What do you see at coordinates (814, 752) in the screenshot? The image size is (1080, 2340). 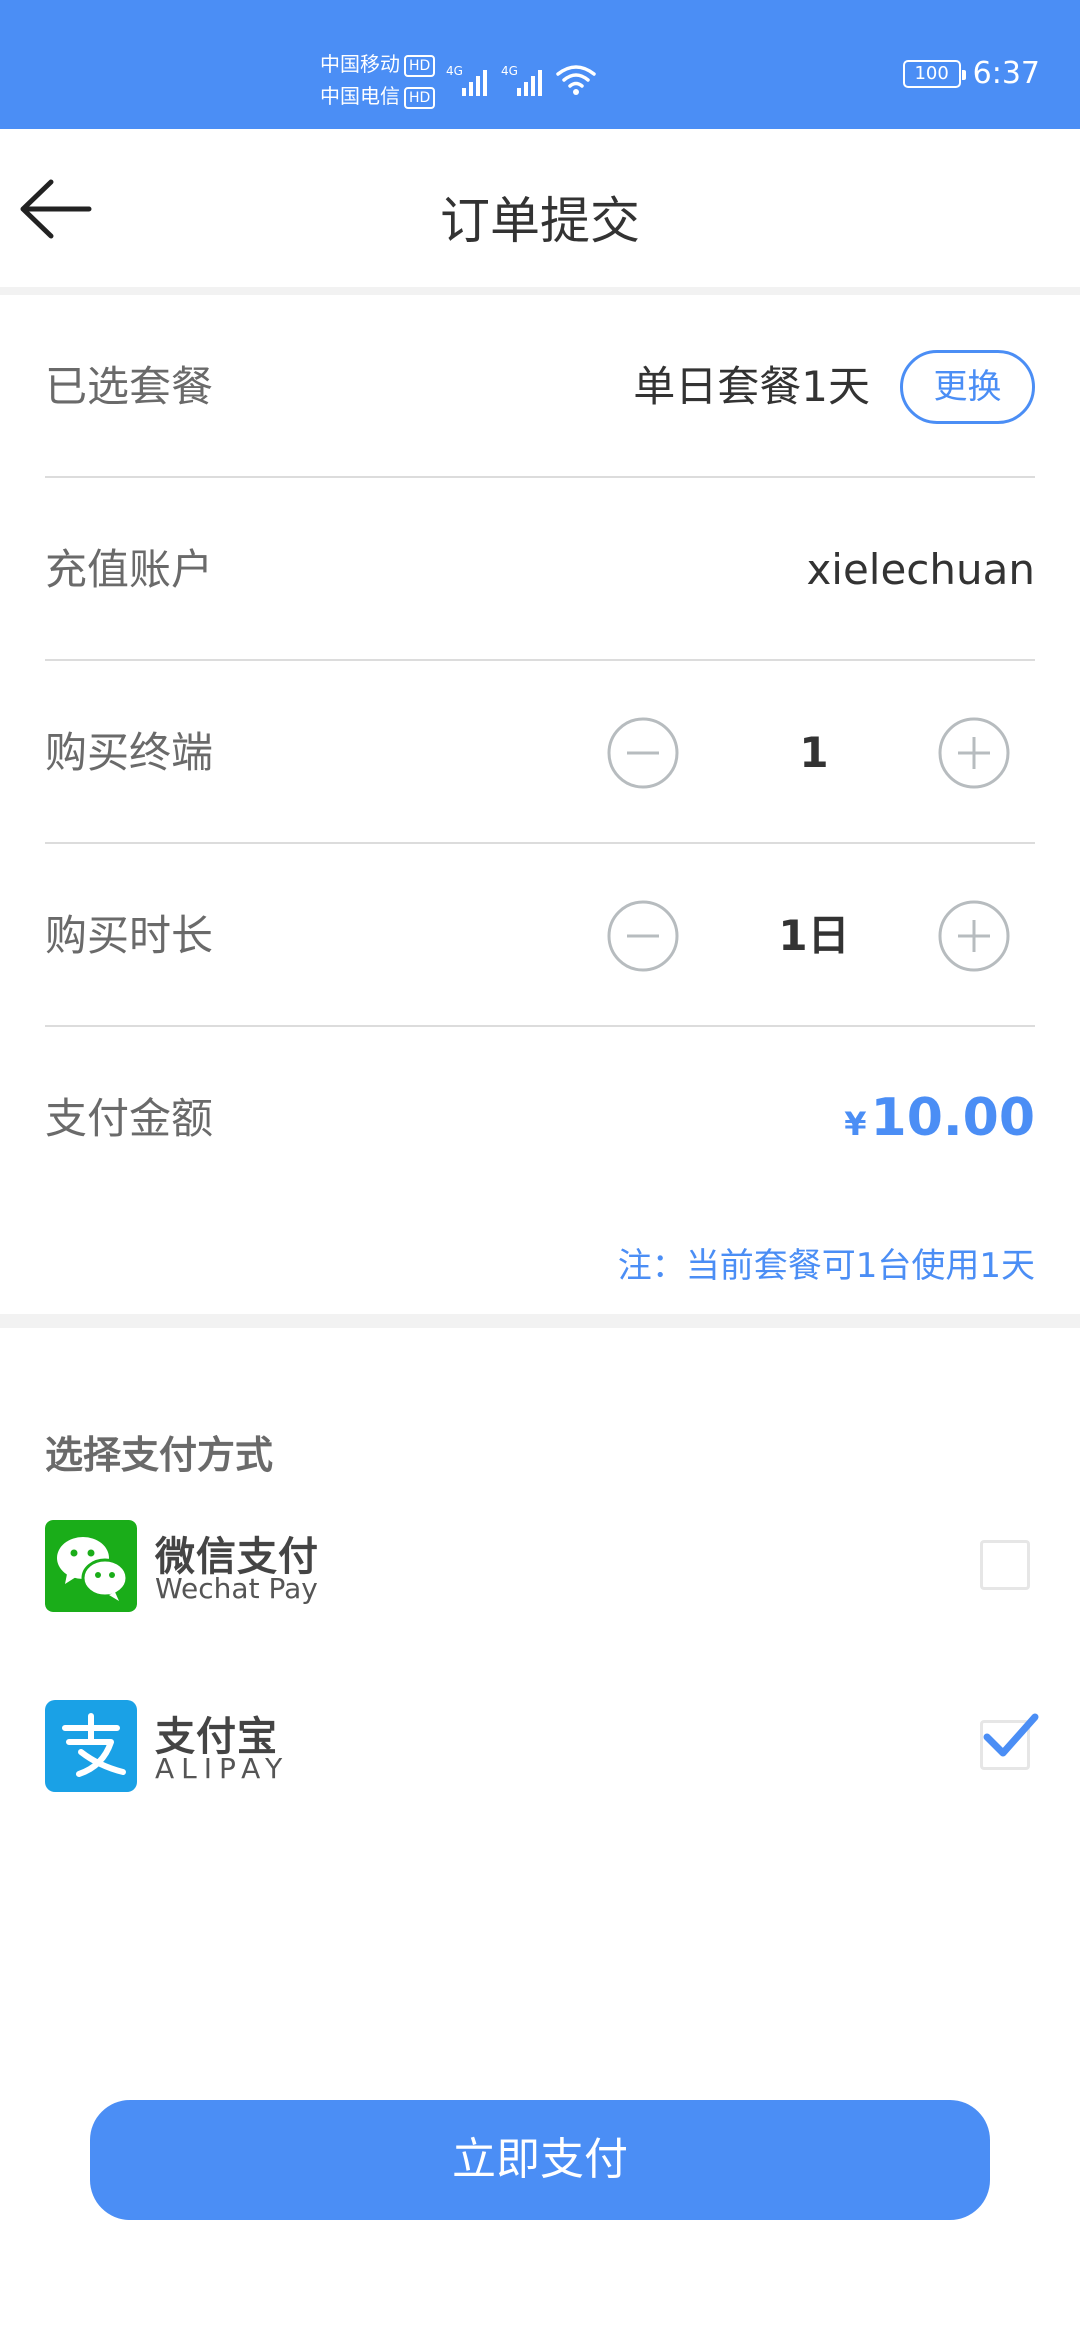 I see `terminals-value: 1` at bounding box center [814, 752].